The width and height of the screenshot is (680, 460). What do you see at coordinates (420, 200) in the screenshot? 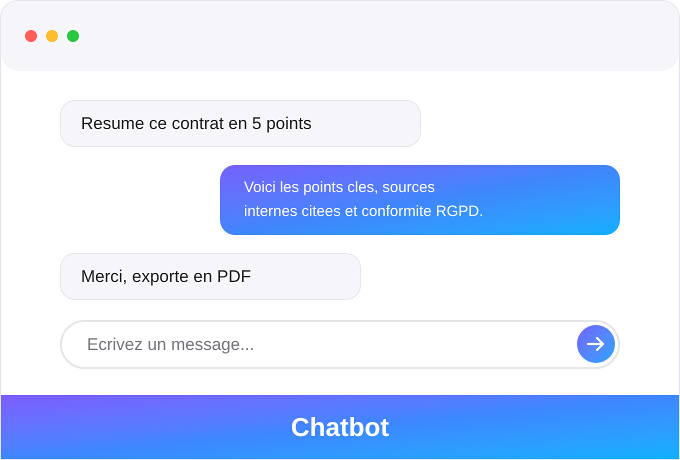
I see `bot-message-bubble: Voici les points cles, sources internes citees et conformite RGPD.` at bounding box center [420, 200].